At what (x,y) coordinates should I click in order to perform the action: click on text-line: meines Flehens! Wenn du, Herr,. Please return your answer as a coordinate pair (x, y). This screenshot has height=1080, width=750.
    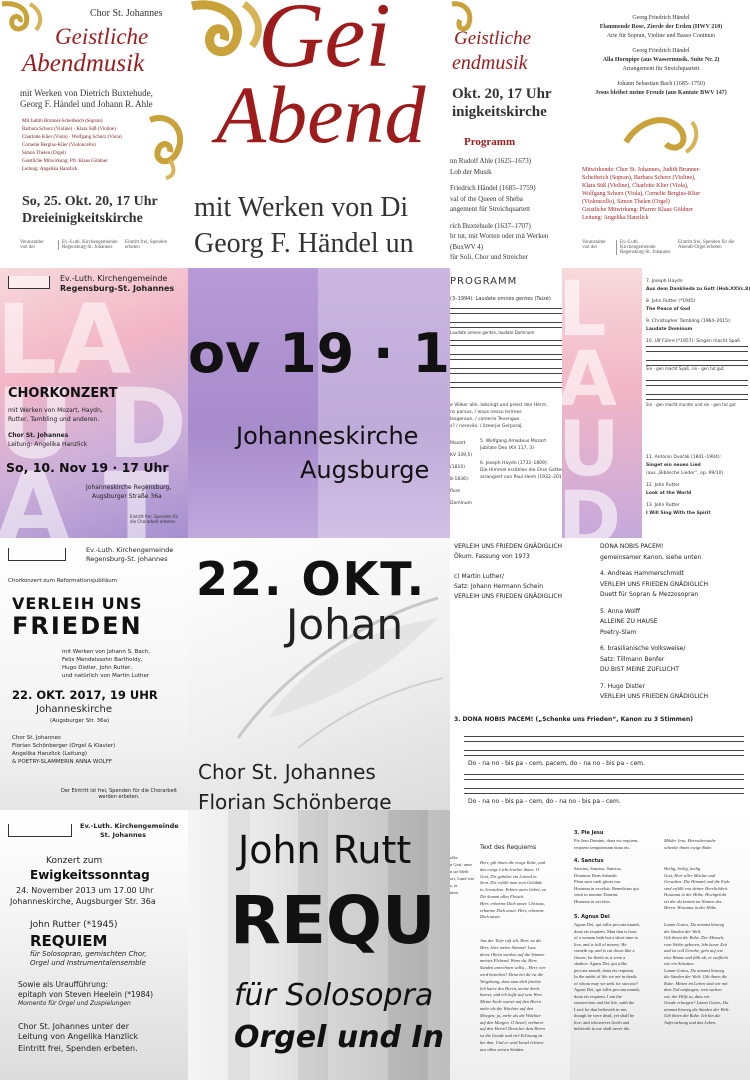
    Looking at the image, I should click on (509, 961).